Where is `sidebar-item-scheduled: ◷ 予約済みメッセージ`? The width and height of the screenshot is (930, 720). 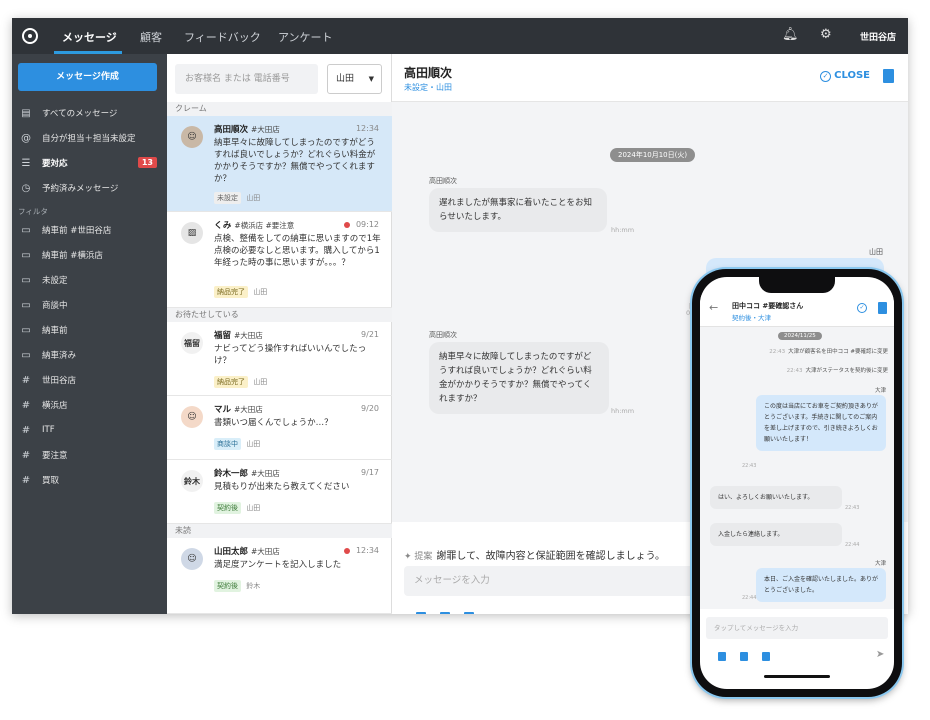
sidebar-item-scheduled: ◷ 予約済みメッセージ is located at coordinates (89, 188).